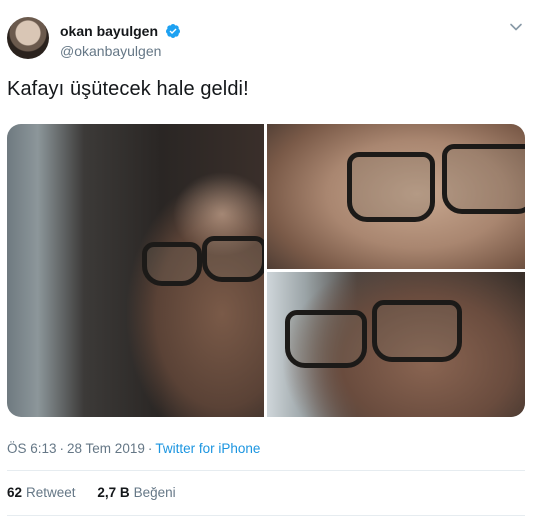  What do you see at coordinates (173, 30) in the screenshot?
I see `verified-badge-icon` at bounding box center [173, 30].